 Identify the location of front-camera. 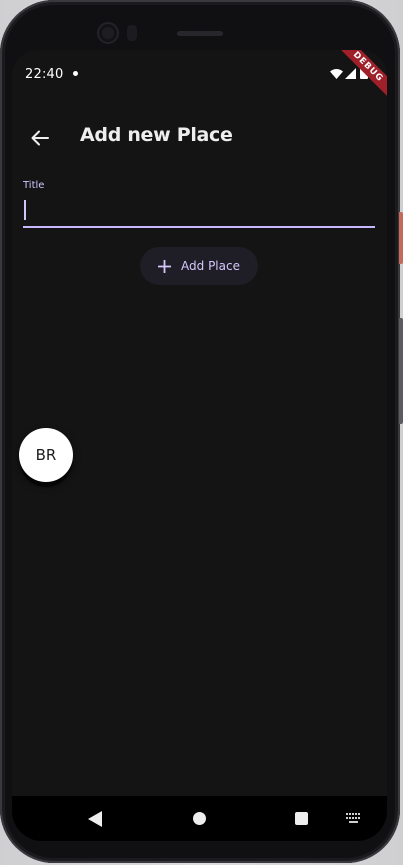
(108, 33).